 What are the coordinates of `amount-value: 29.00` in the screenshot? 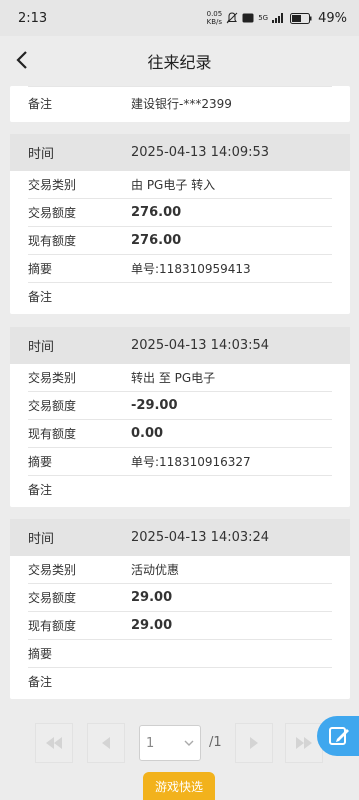 It's located at (152, 597).